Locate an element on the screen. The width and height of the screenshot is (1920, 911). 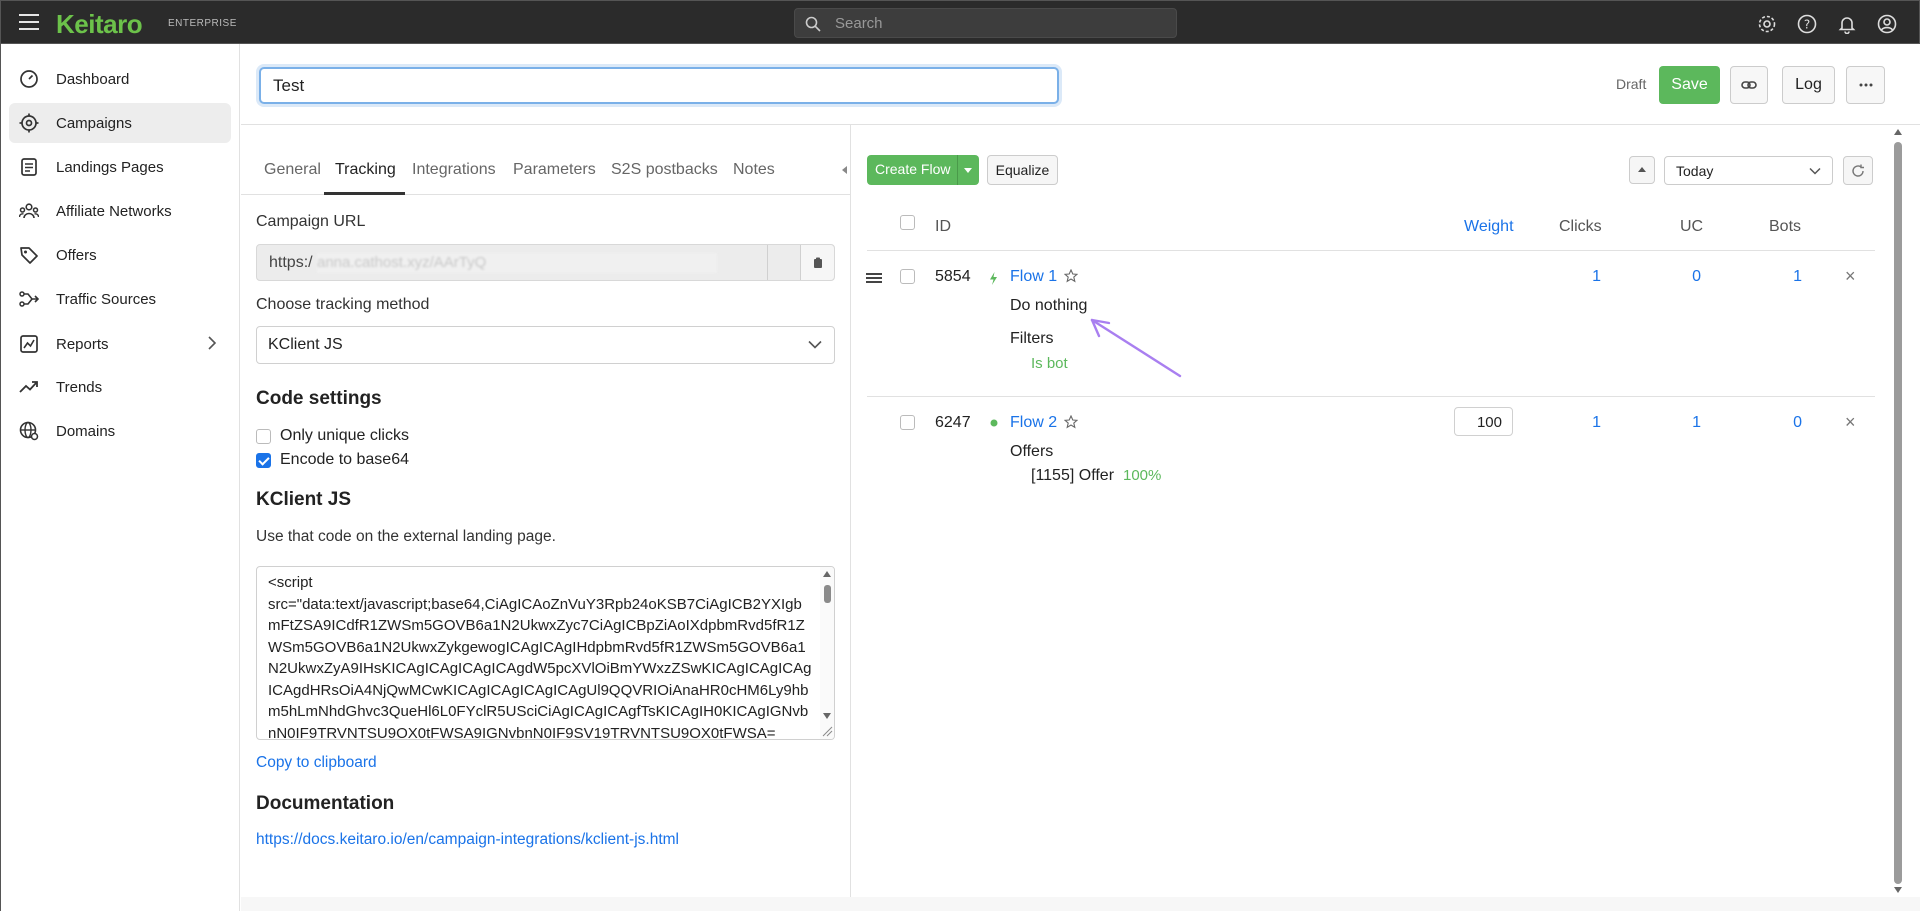
column-header-uc: UC is located at coordinates (1691, 227).